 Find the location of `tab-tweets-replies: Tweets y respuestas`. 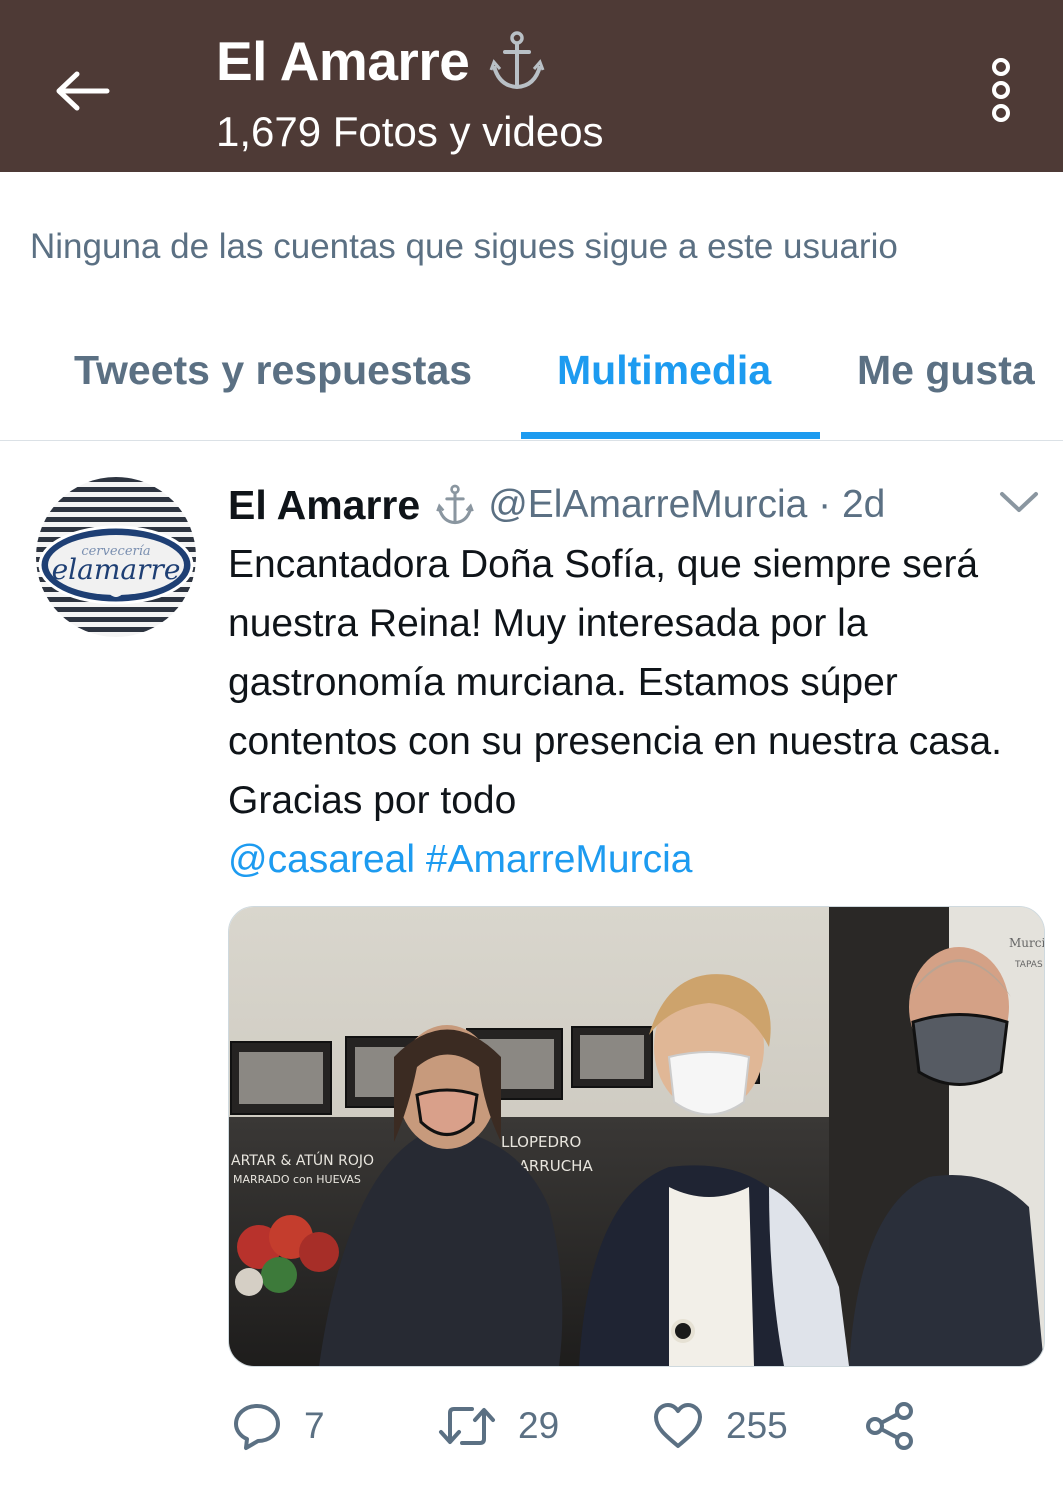

tab-tweets-replies: Tweets y respuestas is located at coordinates (273, 370).